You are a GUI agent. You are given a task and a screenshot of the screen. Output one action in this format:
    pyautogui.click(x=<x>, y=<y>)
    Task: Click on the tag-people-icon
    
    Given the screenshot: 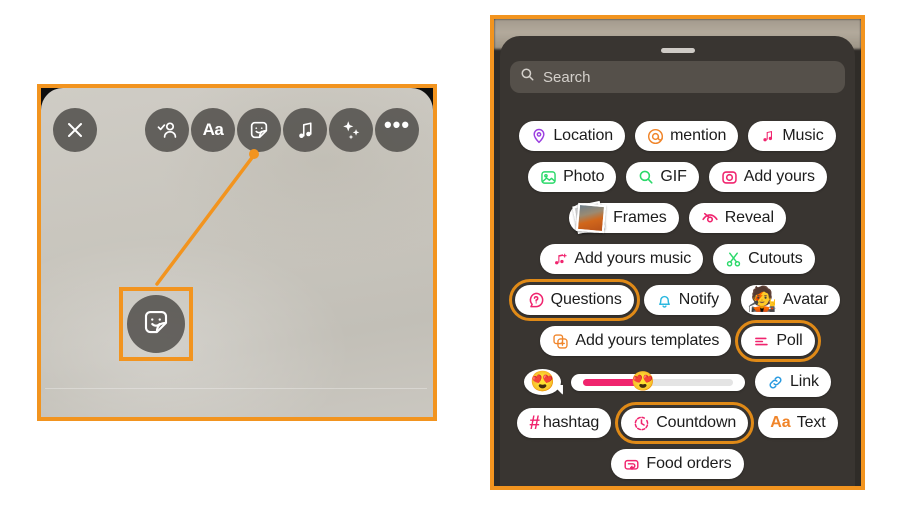 What is the action you would take?
    pyautogui.click(x=167, y=130)
    